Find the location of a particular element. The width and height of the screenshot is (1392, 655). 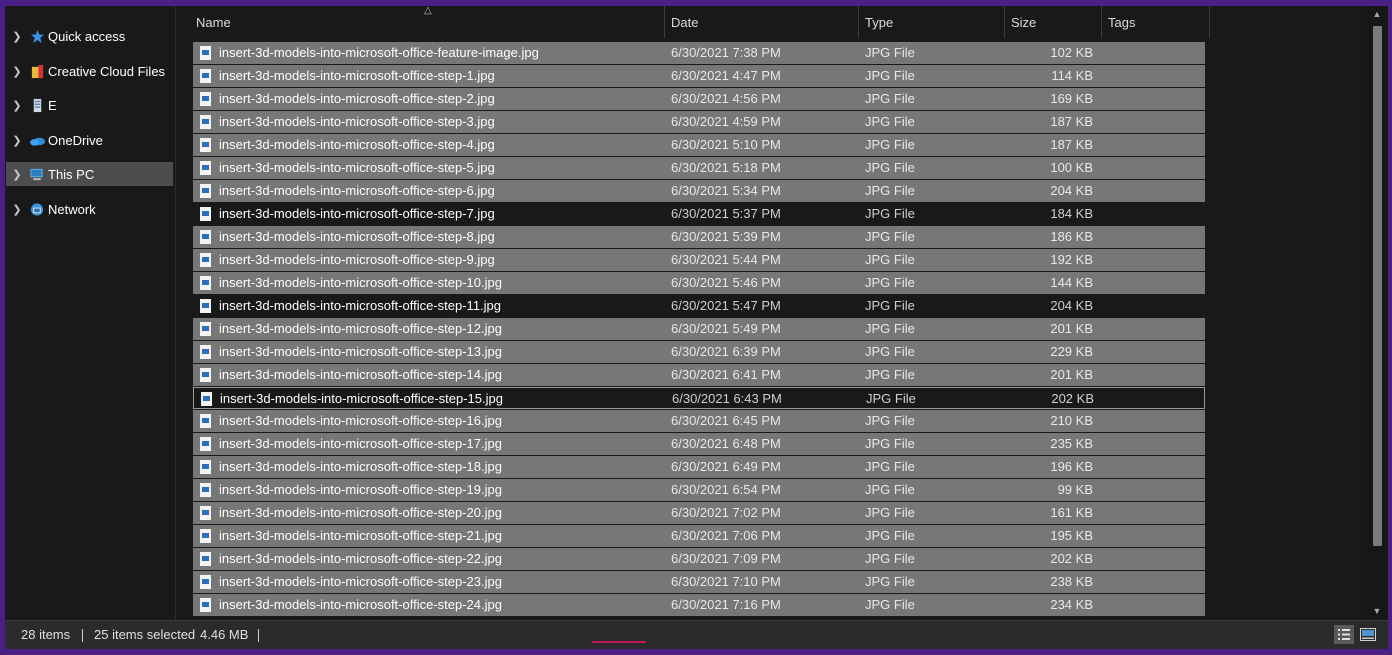

file-size: 102 KB is located at coordinates (1071, 52).